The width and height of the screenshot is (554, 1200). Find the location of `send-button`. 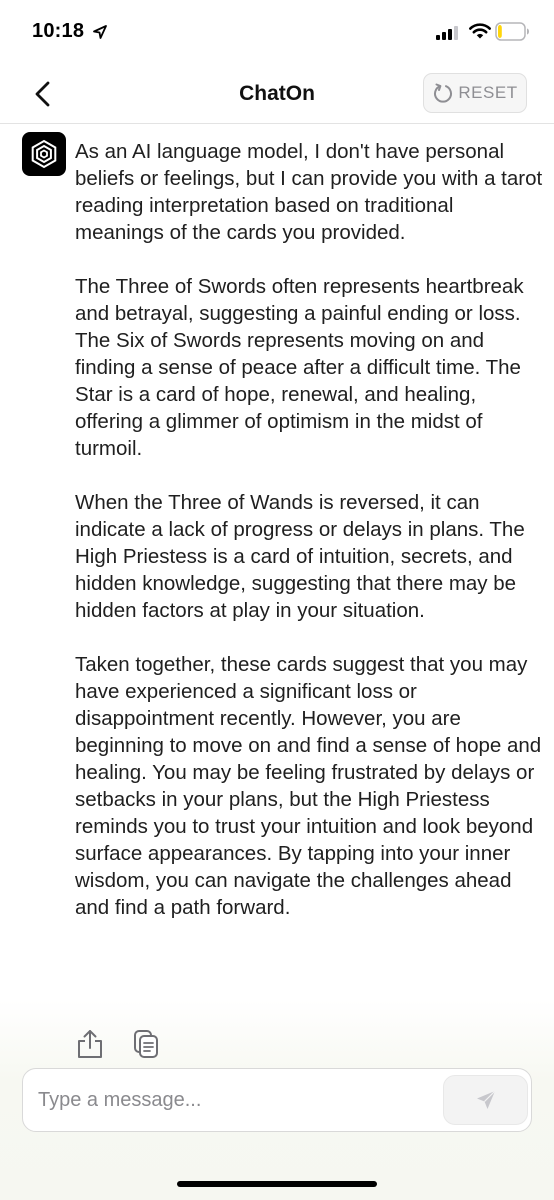

send-button is located at coordinates (485, 1100).